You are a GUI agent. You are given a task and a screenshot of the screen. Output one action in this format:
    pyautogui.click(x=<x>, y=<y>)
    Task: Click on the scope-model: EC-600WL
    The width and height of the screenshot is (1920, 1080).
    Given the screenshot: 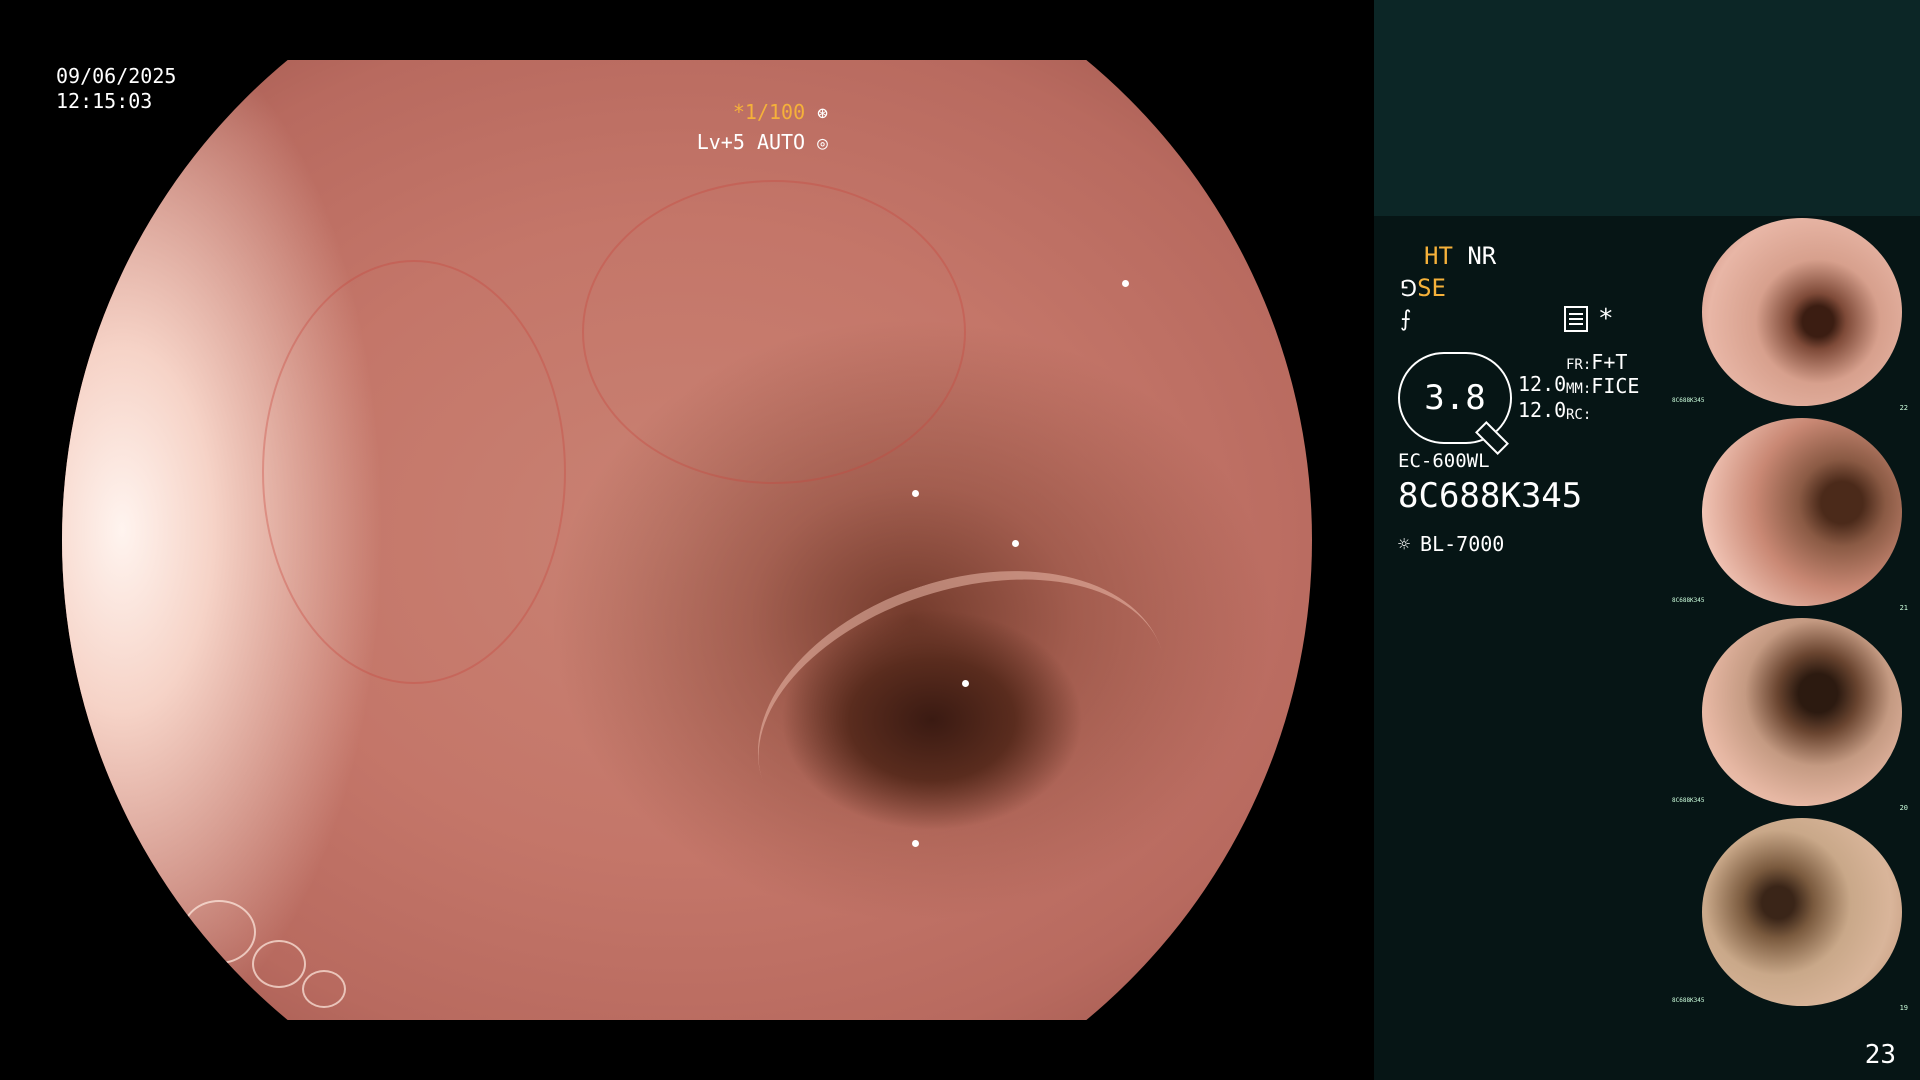 What is the action you would take?
    pyautogui.click(x=1444, y=461)
    